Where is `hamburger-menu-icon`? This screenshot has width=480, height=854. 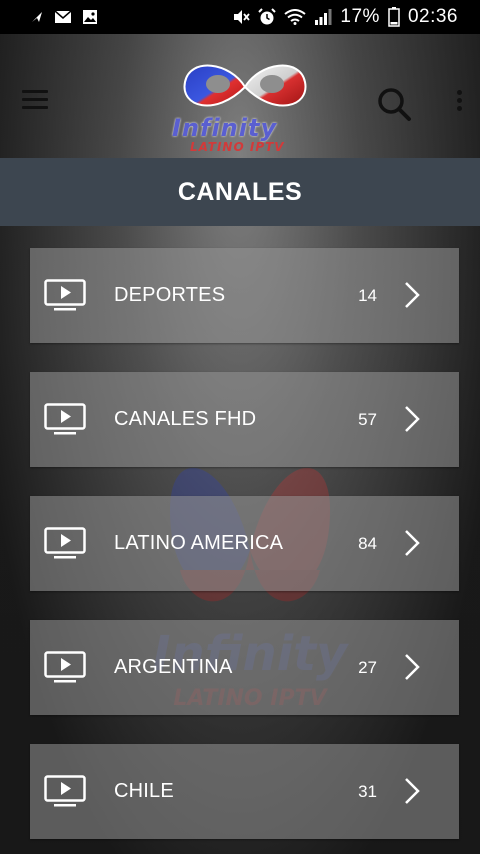
hamburger-menu-icon is located at coordinates (35, 100).